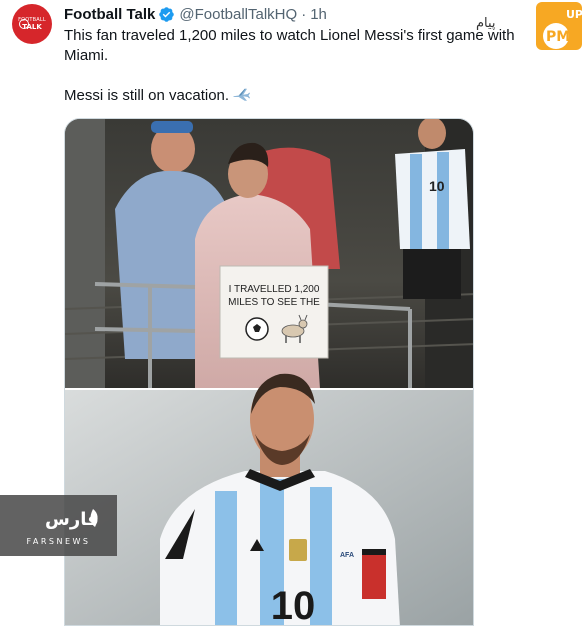 This screenshot has height=626, width=585. What do you see at coordinates (109, 14) in the screenshot?
I see `display-name: Football Talk` at bounding box center [109, 14].